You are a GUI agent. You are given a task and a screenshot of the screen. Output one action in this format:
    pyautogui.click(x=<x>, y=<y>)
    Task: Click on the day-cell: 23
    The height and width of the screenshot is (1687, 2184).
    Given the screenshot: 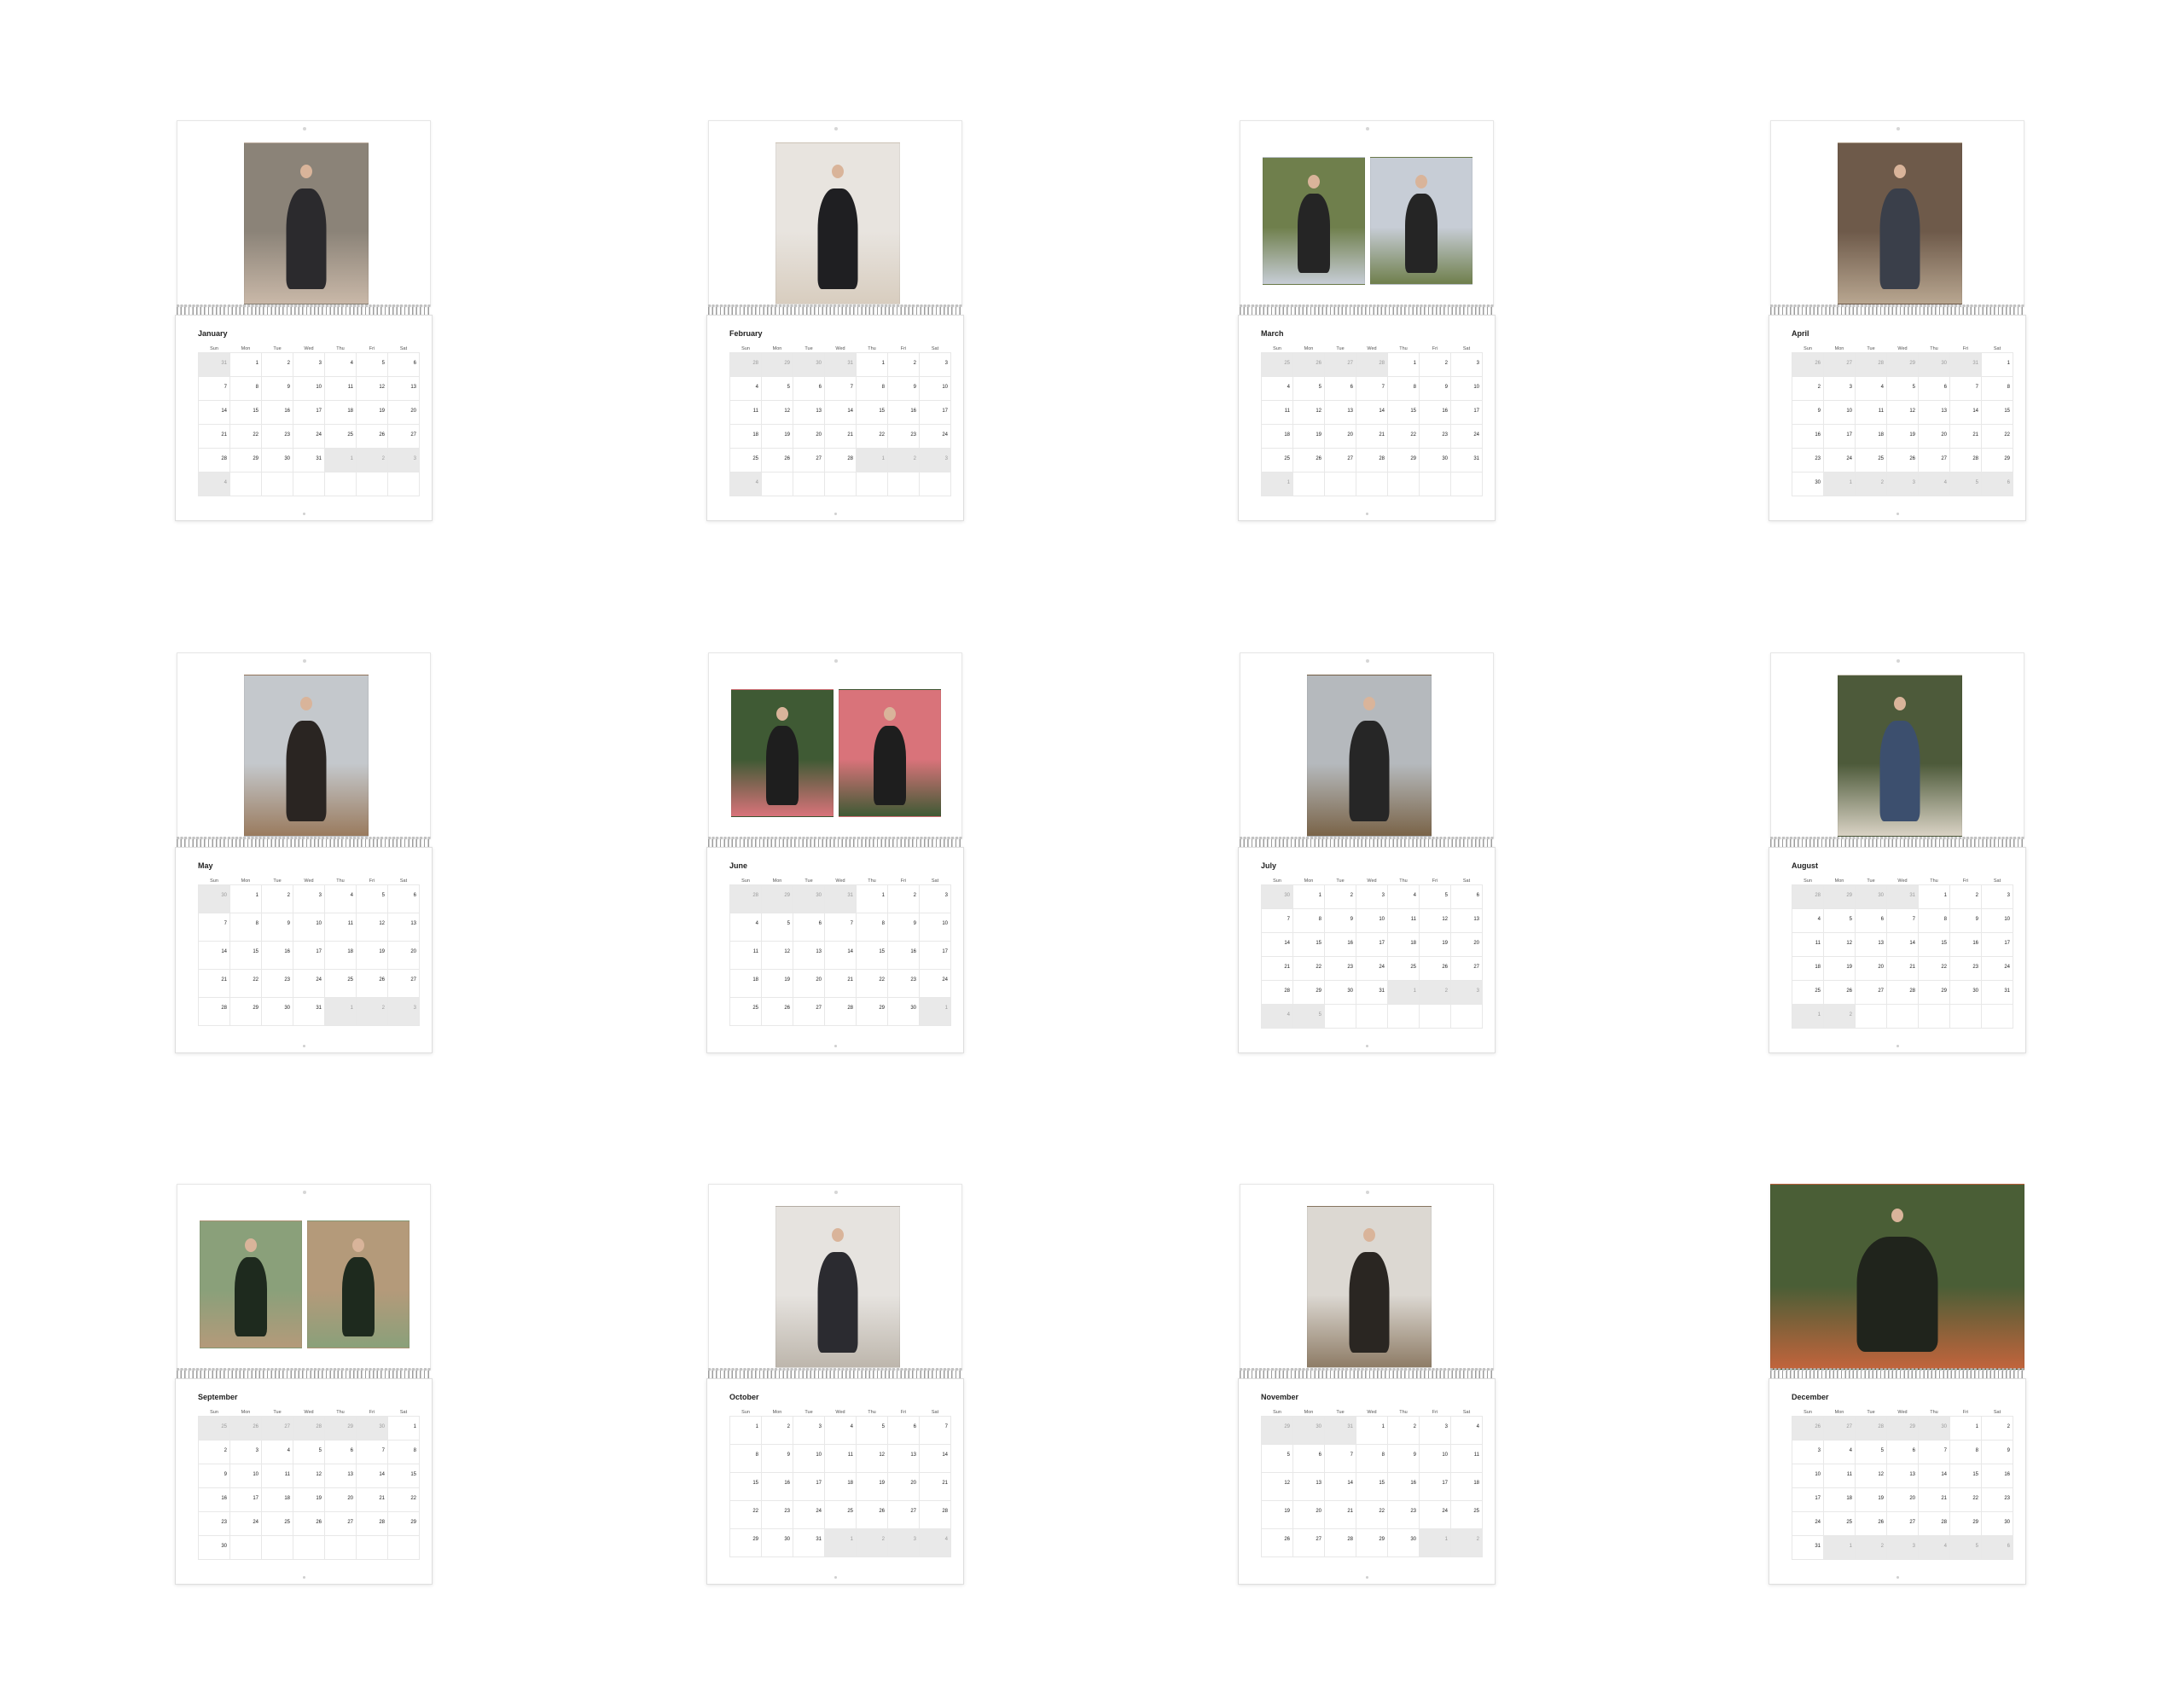 What is the action you would take?
    pyautogui.click(x=1404, y=1515)
    